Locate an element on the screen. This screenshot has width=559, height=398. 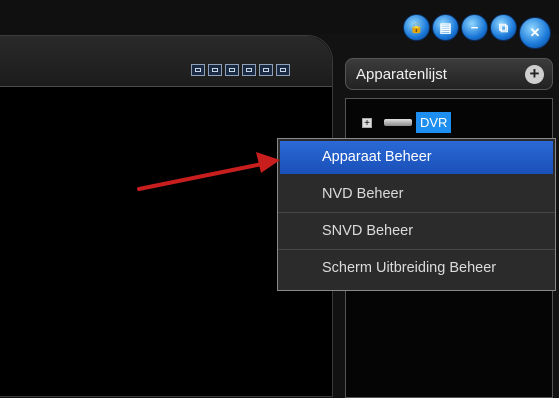
minimize-icon: − is located at coordinates (474, 27).